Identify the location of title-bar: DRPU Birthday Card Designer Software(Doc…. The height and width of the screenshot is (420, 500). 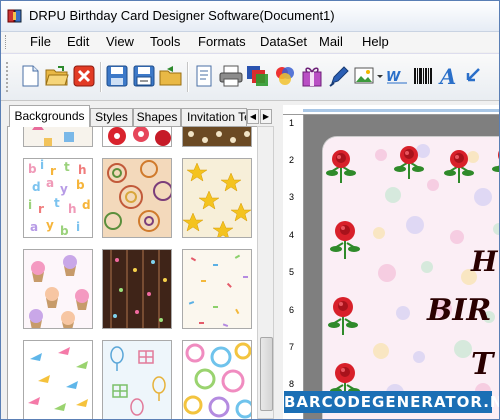
(250, 16).